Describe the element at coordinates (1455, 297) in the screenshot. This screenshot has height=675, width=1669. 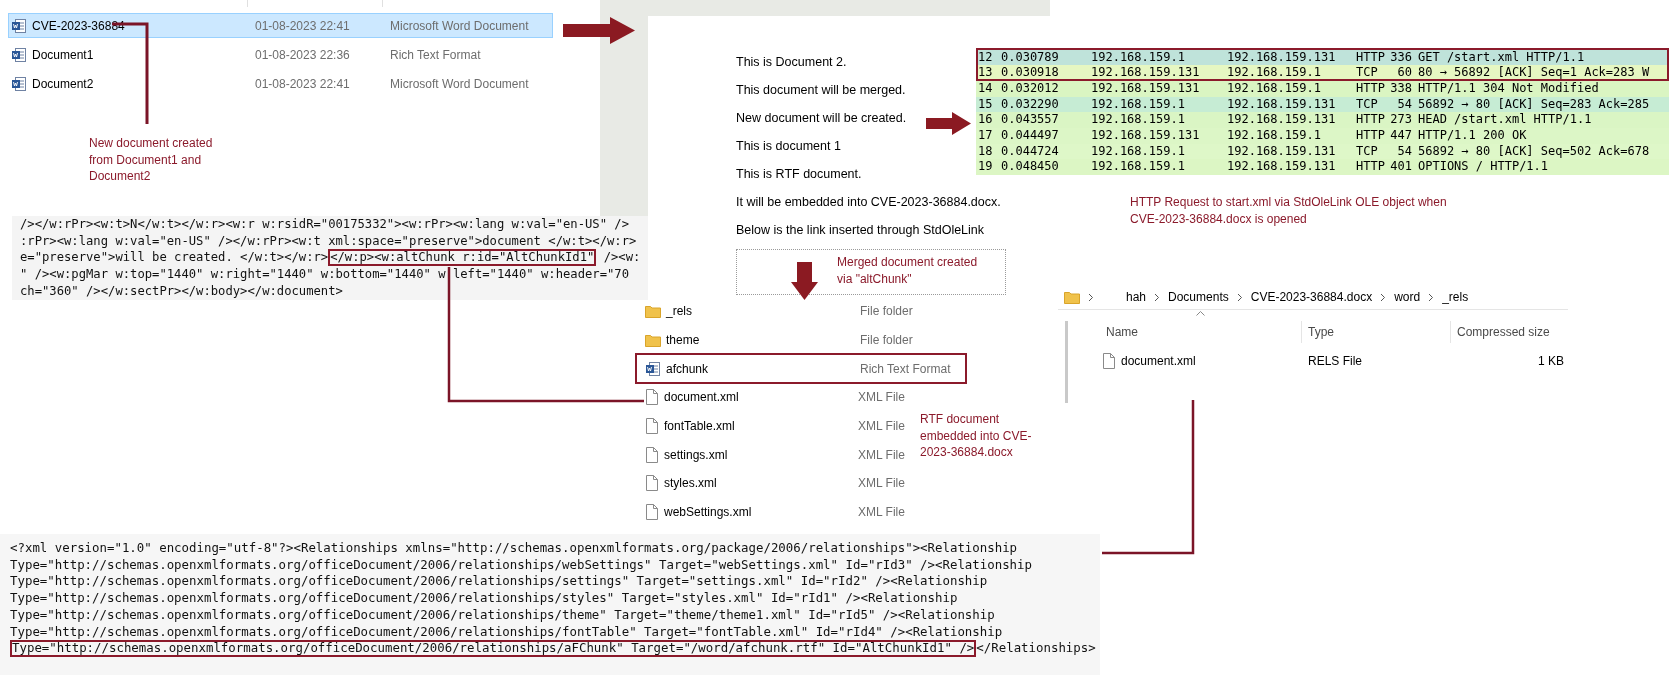
I see `breadcrumb-item: _rels` at that location.